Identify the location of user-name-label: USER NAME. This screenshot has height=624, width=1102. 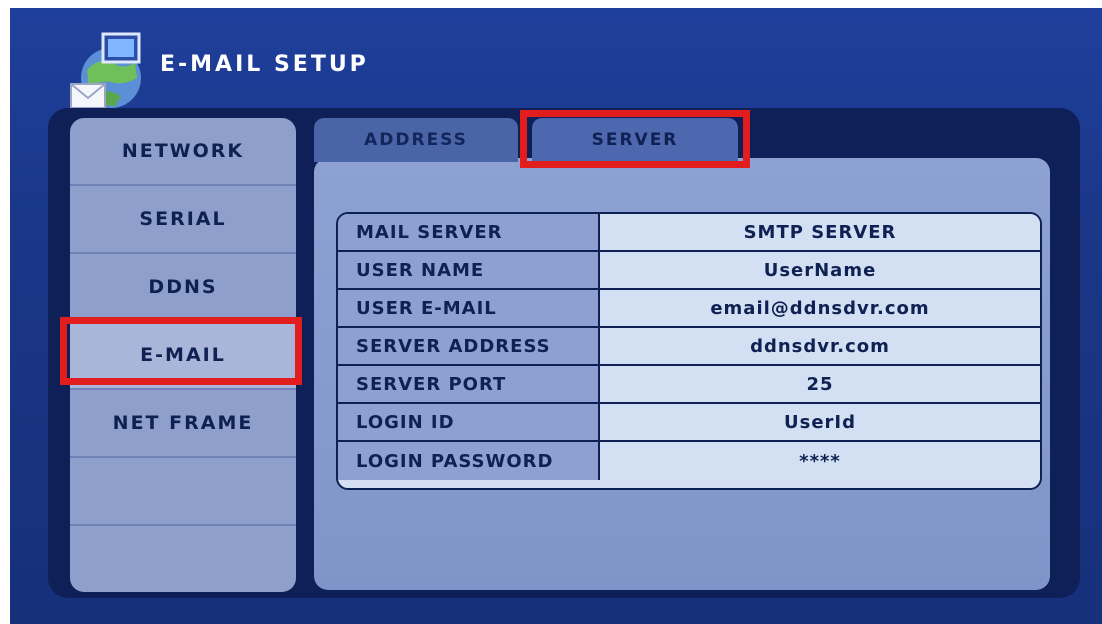
(469, 270).